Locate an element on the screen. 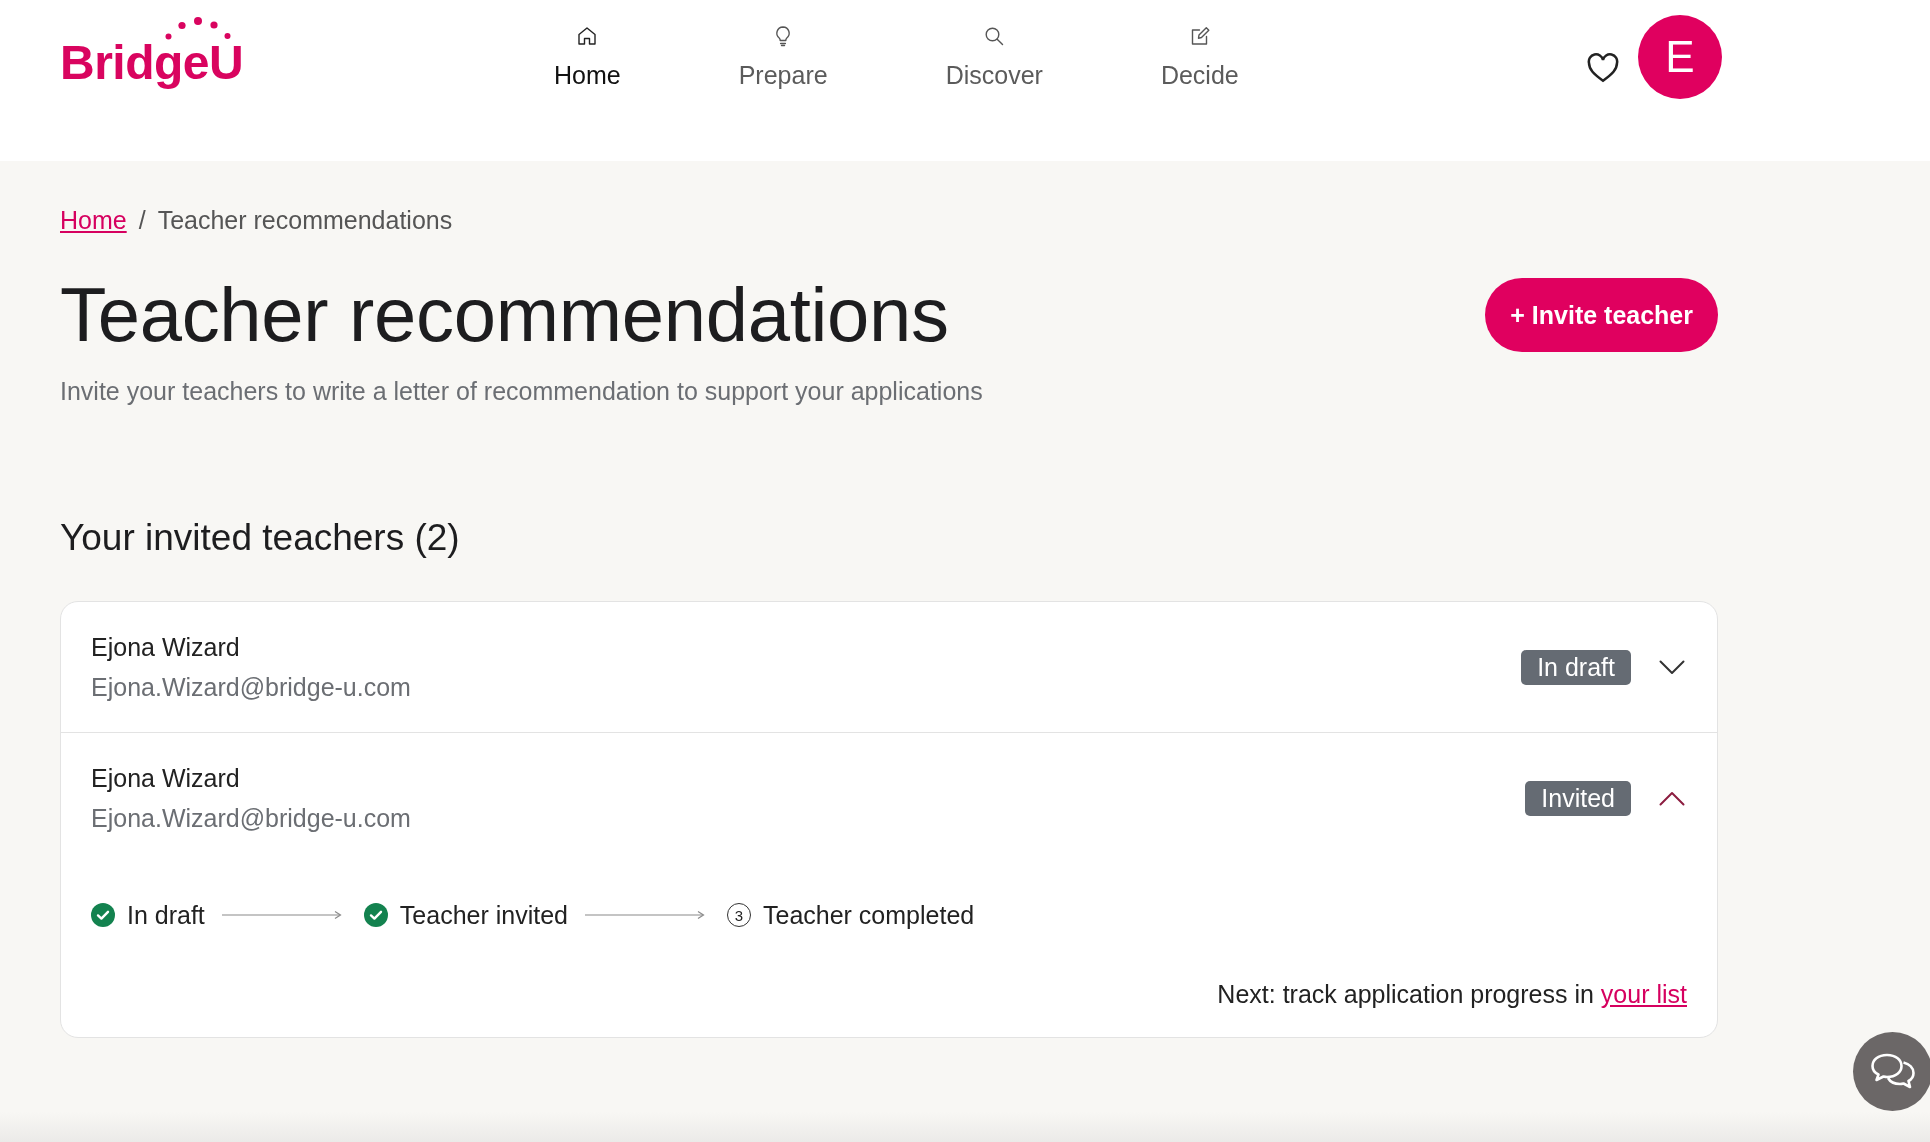 Image resolution: width=1930 pixels, height=1142 pixels. chevron-up-icon is located at coordinates (1672, 798).